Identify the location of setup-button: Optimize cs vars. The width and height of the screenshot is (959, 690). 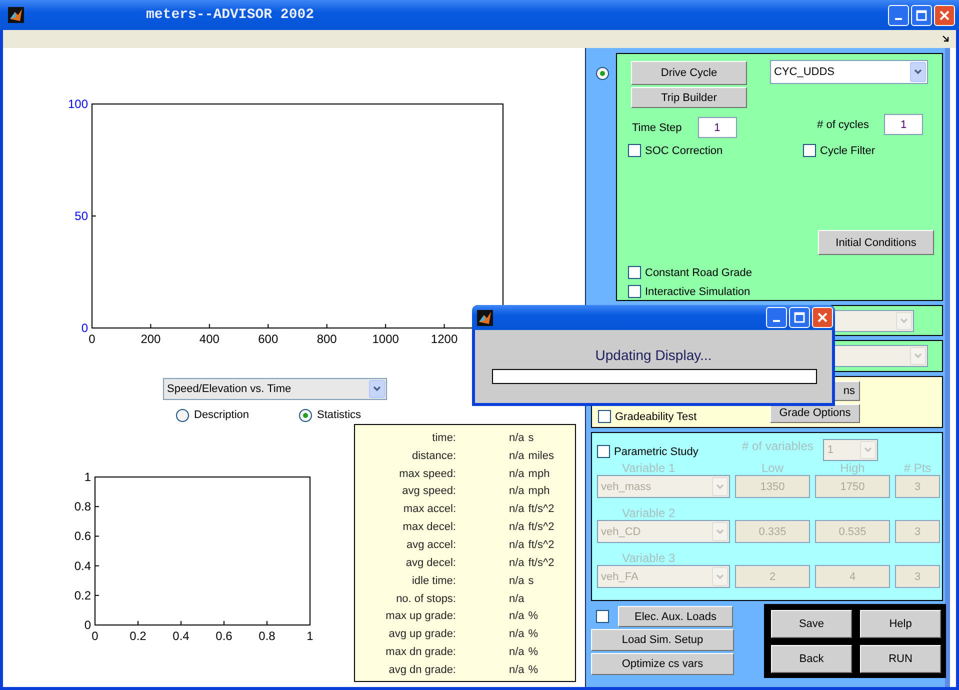
(662, 664).